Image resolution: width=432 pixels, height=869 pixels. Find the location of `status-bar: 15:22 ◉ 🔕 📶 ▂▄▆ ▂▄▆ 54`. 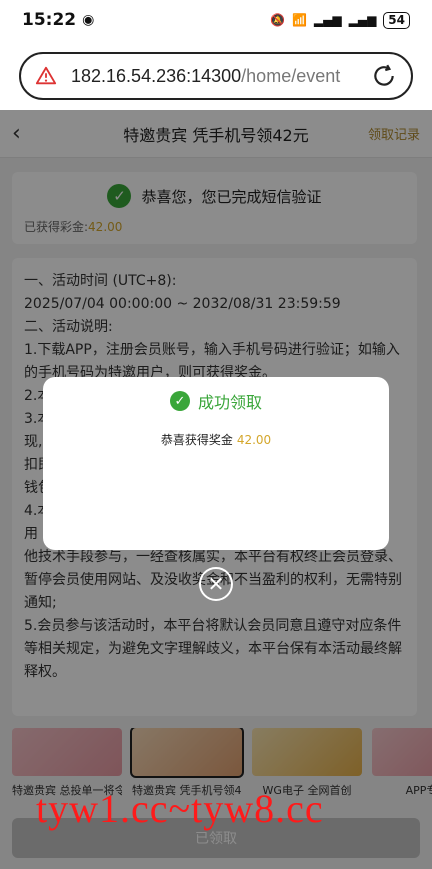

status-bar: 15:22 ◉ 🔕 📶 ▂▄▆ ▂▄▆ 54 is located at coordinates (216, 20).